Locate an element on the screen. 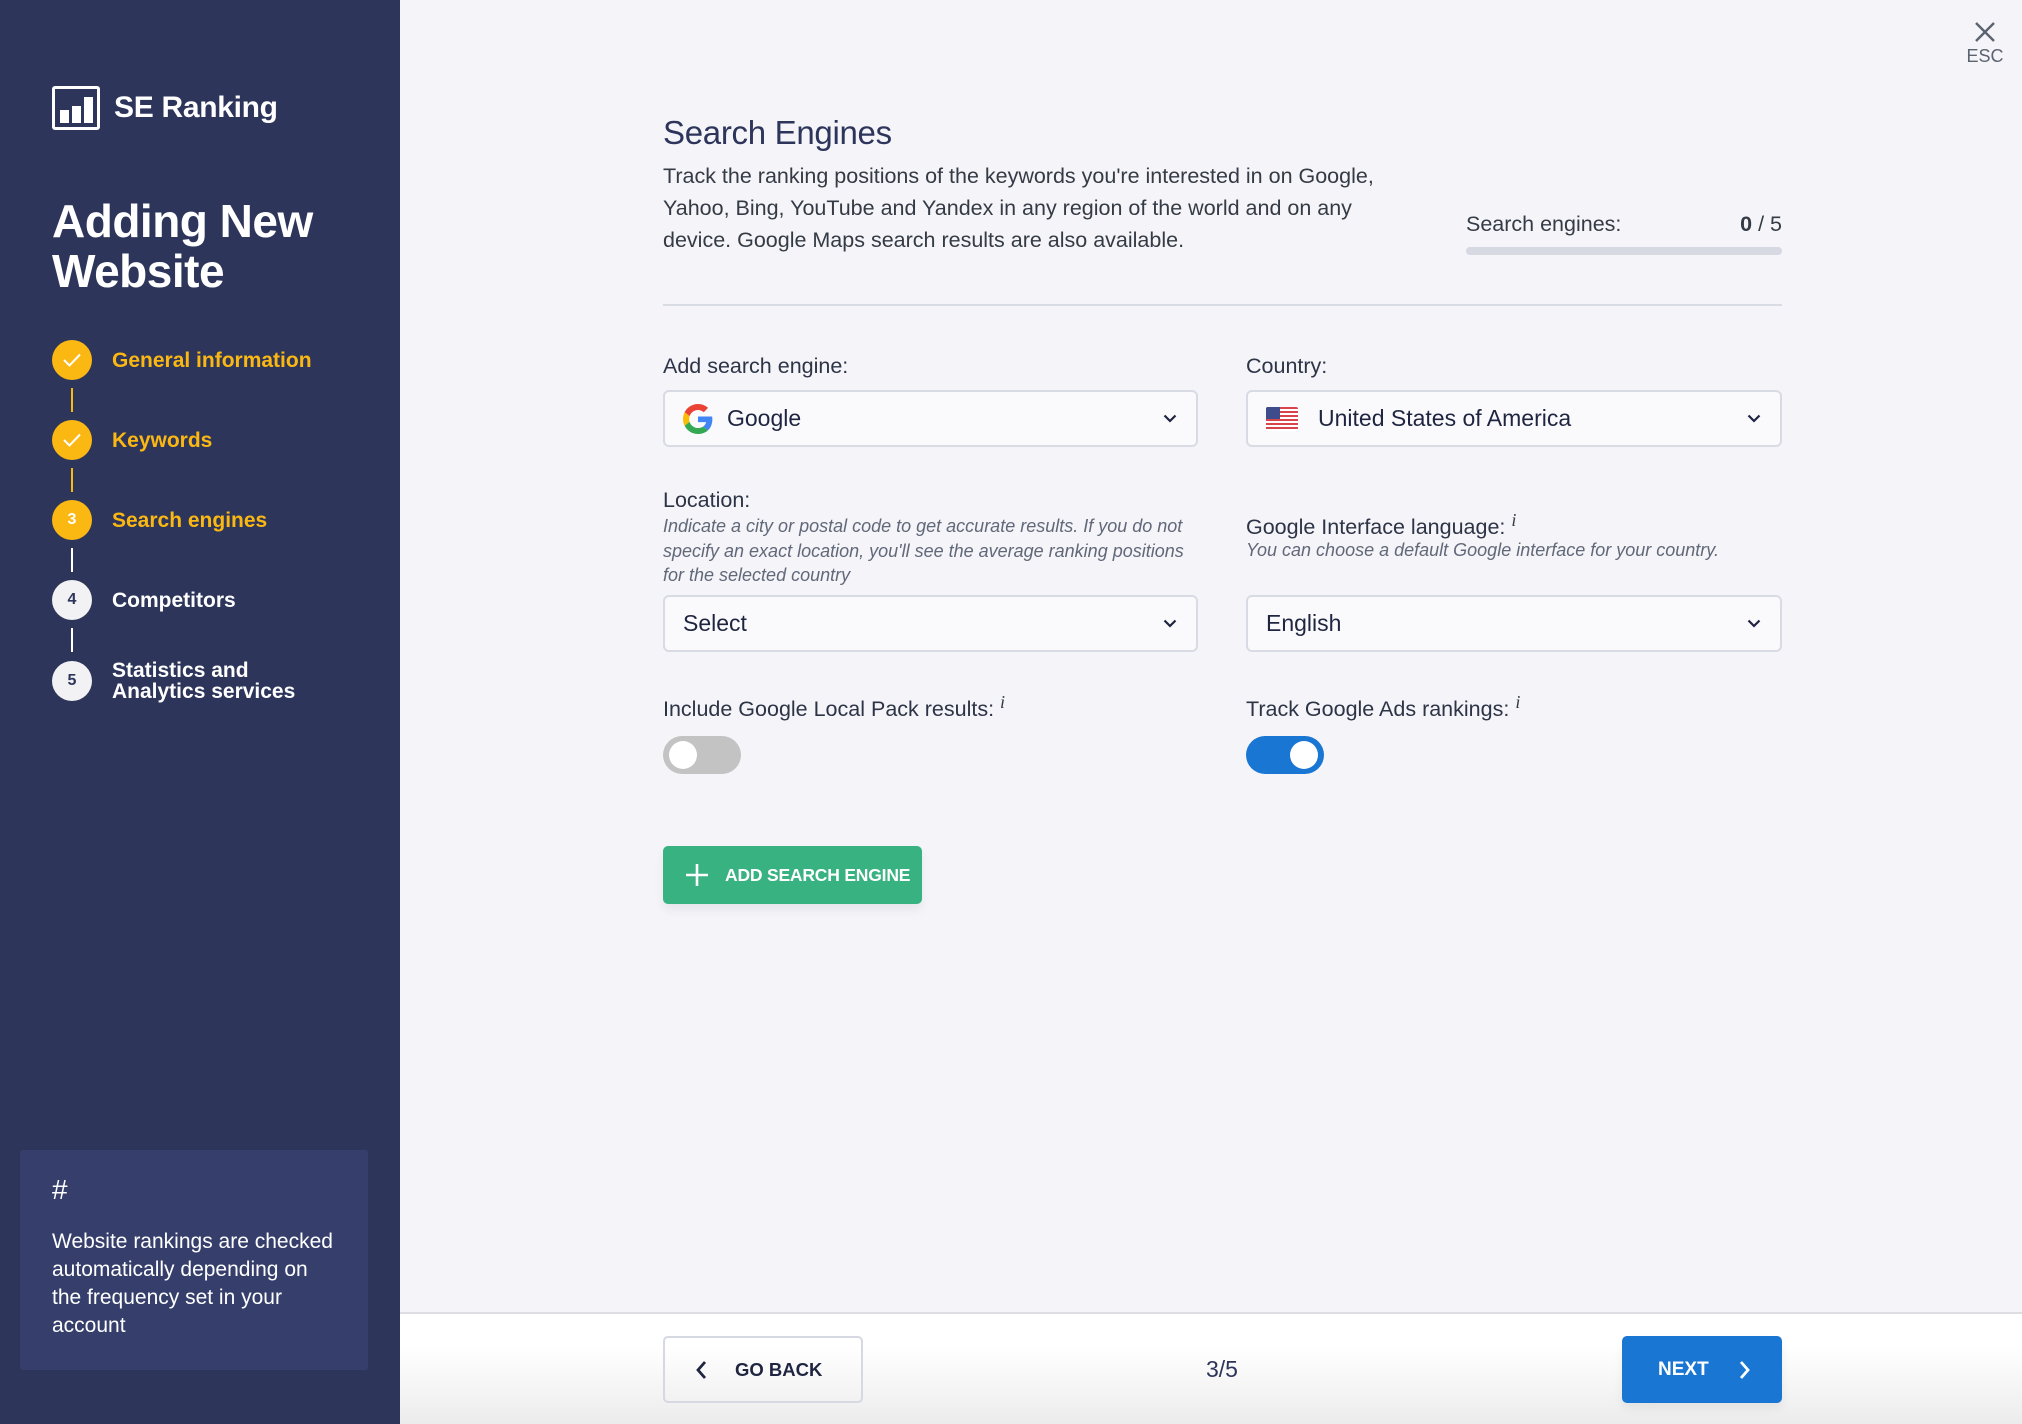 This screenshot has width=2022, height=1424. chevron-right-icon is located at coordinates (1744, 1369).